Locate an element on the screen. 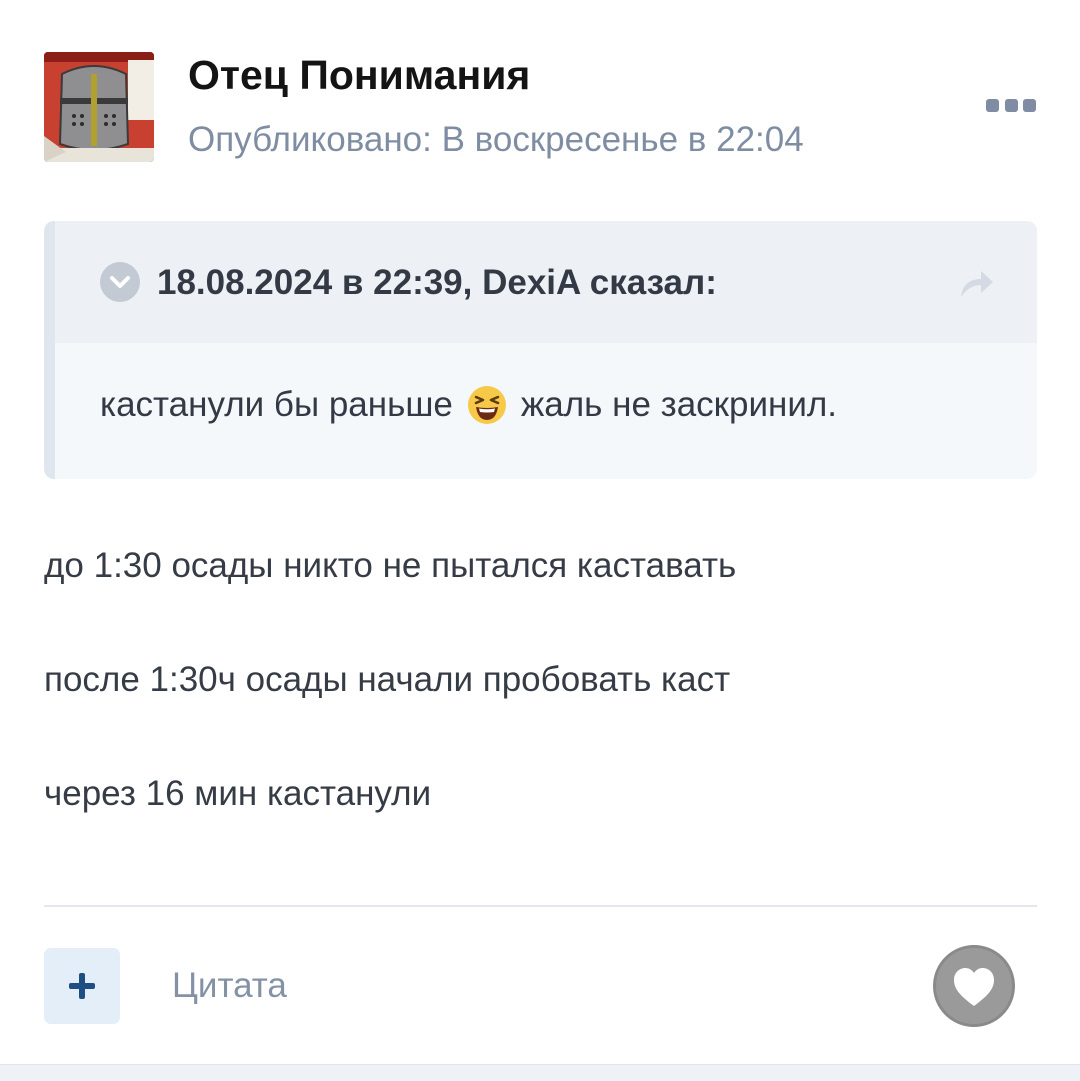 Image resolution: width=1080 pixels, height=1081 pixels. author-name: Отец Понимания is located at coordinates (359, 75).